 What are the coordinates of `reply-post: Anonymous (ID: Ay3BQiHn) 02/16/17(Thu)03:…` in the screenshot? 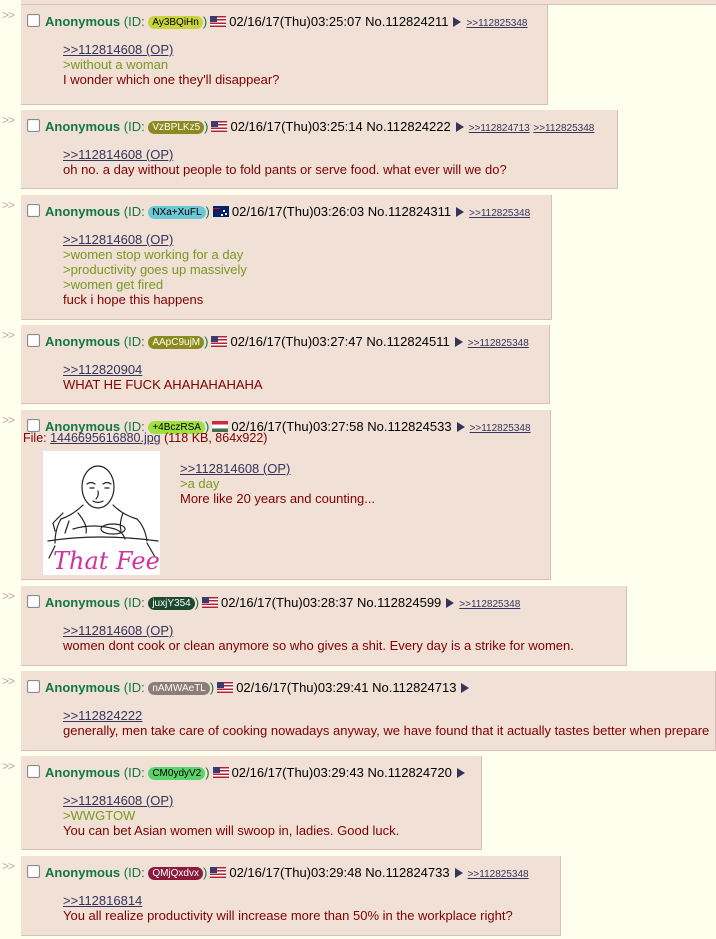 It's located at (284, 55).